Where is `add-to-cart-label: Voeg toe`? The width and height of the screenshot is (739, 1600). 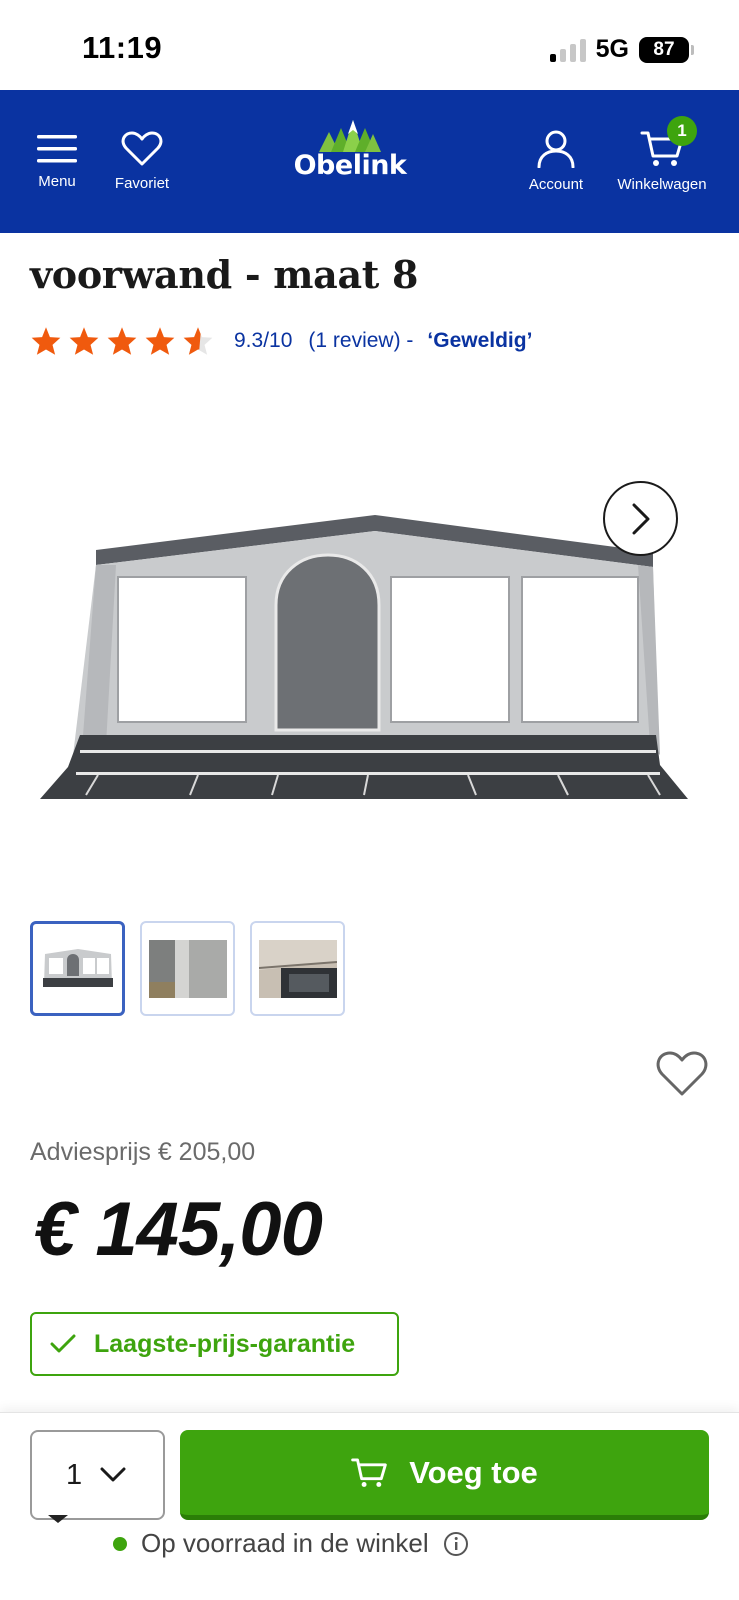 add-to-cart-label: Voeg toe is located at coordinates (473, 1472).